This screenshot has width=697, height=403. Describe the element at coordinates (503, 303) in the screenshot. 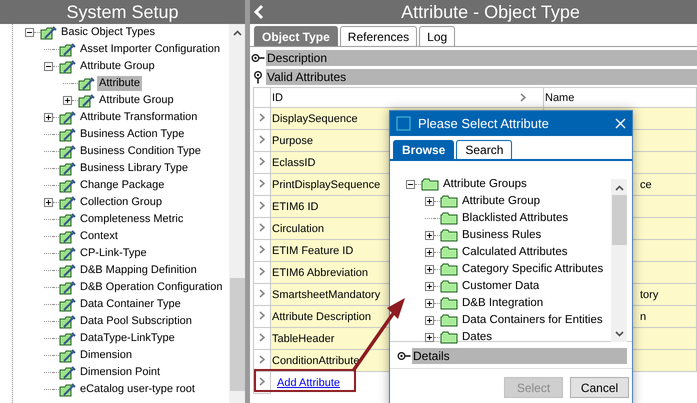

I see `tree-item: D&B Integration` at that location.